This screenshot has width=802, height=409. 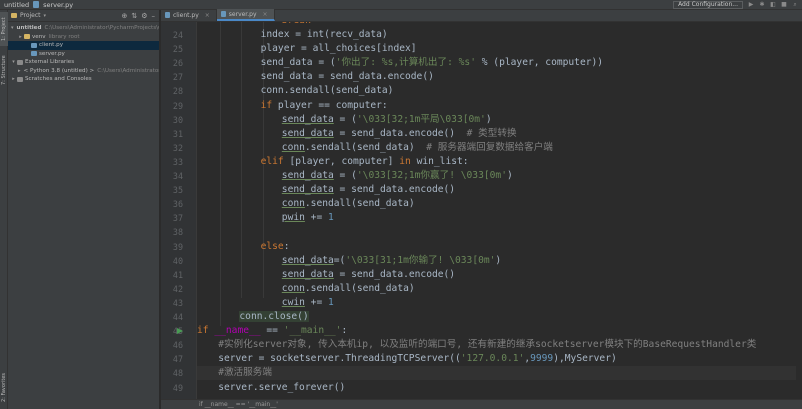 What do you see at coordinates (272, 246) in the screenshot?
I see `code-token: else` at bounding box center [272, 246].